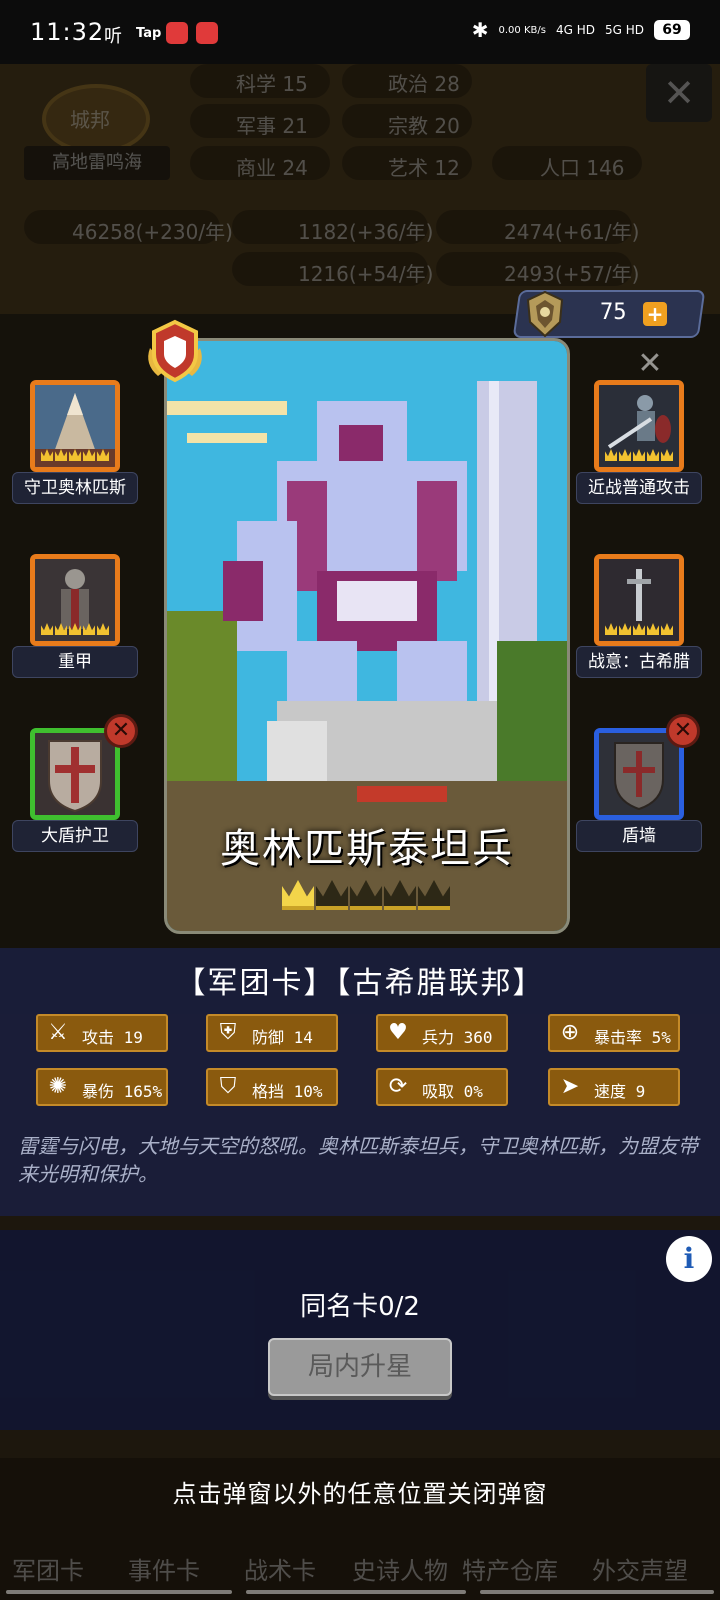  What do you see at coordinates (228, 1032) in the screenshot?
I see `shield-icon: ⛨` at bounding box center [228, 1032].